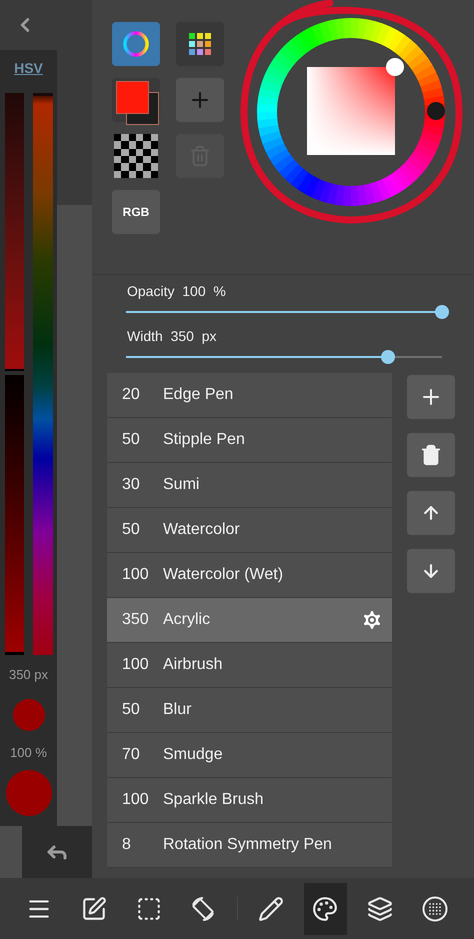  What do you see at coordinates (249, 755) in the screenshot?
I see `brush-row: 70 Smudge` at bounding box center [249, 755].